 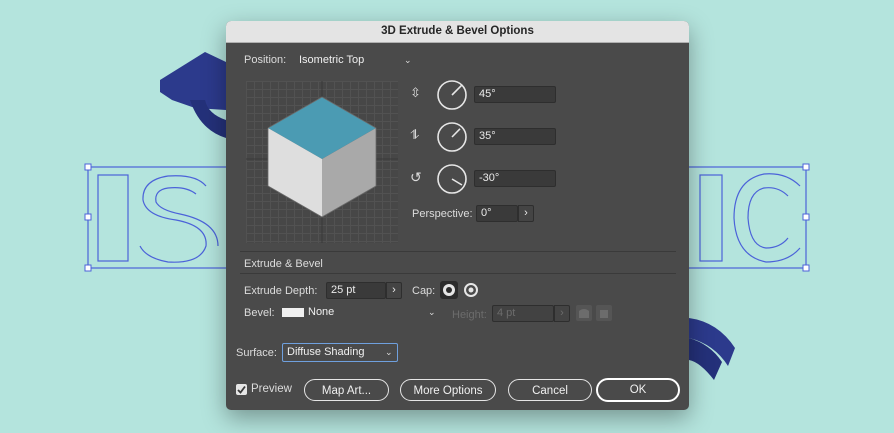 What do you see at coordinates (193, 95) in the screenshot?
I see `navy-extrusion-top-left` at bounding box center [193, 95].